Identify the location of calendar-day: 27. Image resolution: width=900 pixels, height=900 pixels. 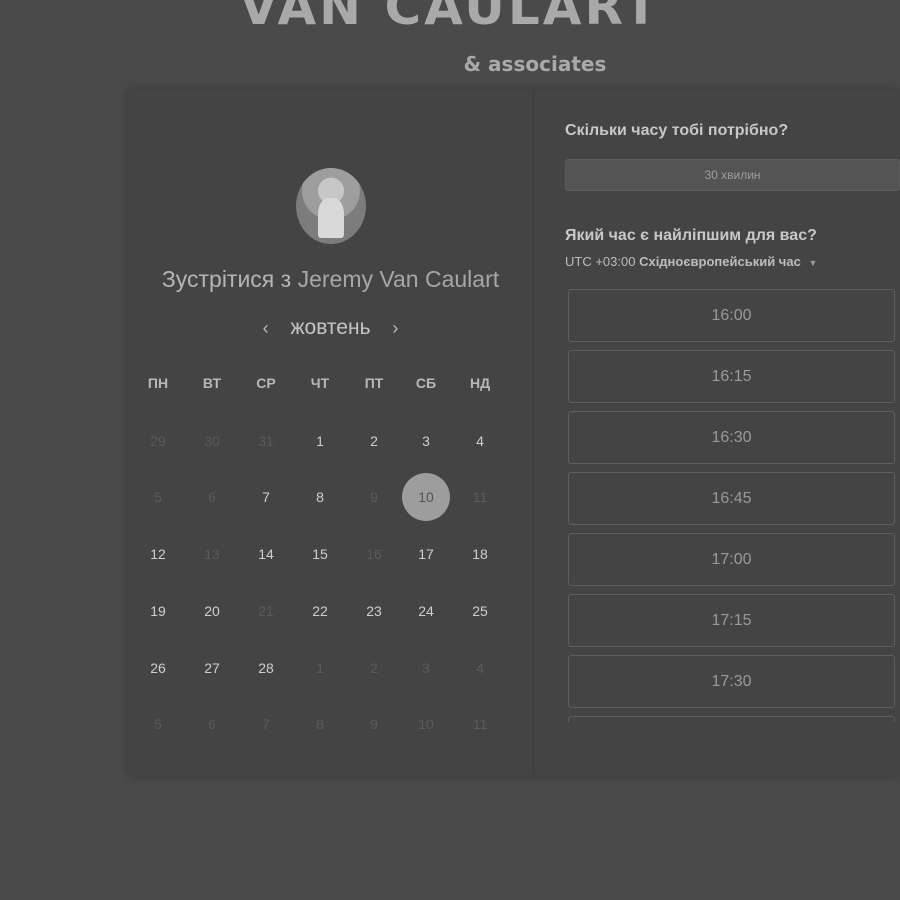
(212, 668).